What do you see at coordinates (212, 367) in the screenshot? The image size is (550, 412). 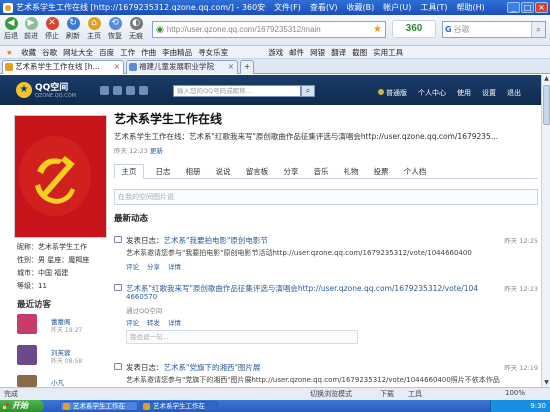 I see `feed-title-link: 艺术系"党旗下的湘西"图片展` at bounding box center [212, 367].